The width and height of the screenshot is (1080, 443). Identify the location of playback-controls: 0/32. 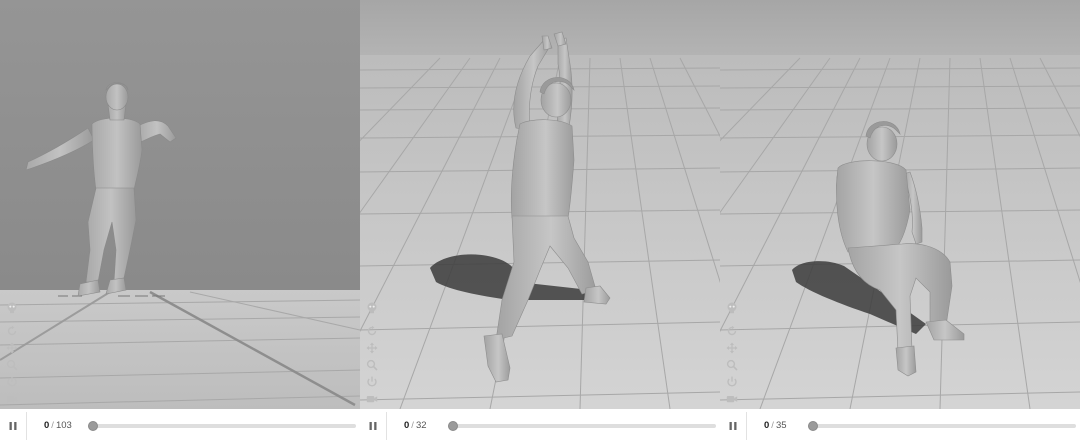
(540, 426).